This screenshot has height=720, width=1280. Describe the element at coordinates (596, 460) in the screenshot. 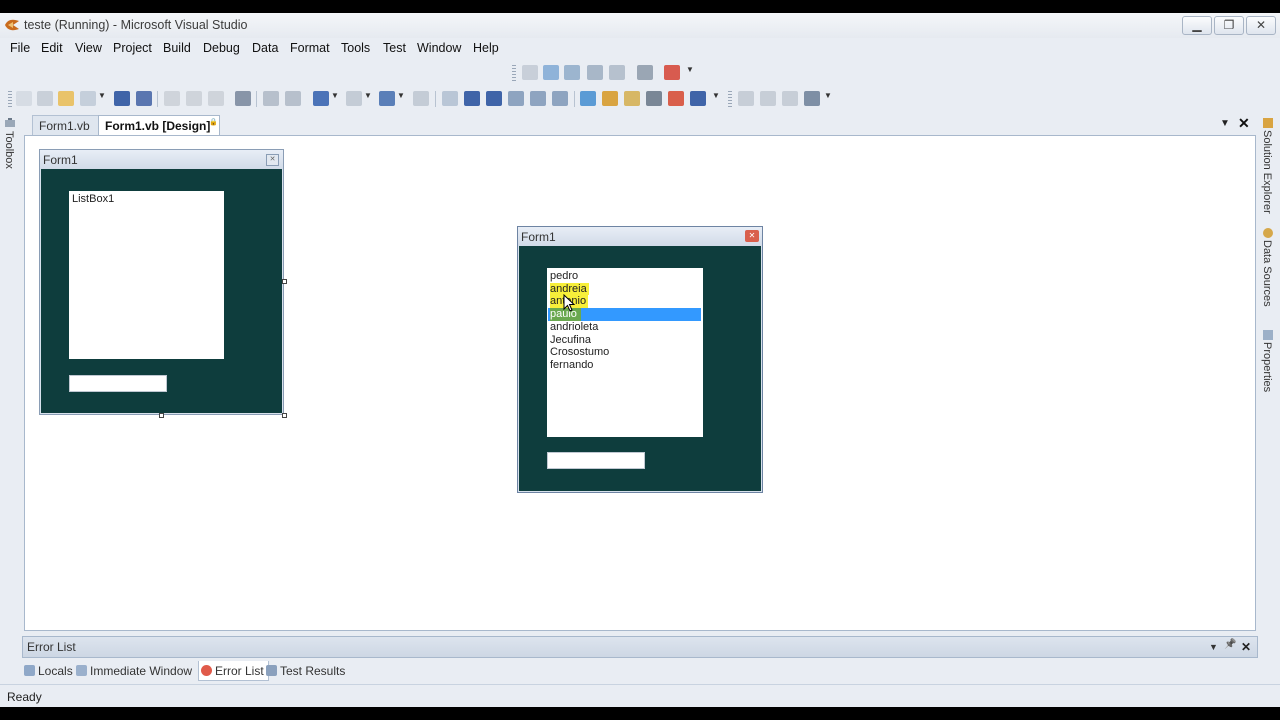

I see `running-textbox` at that location.